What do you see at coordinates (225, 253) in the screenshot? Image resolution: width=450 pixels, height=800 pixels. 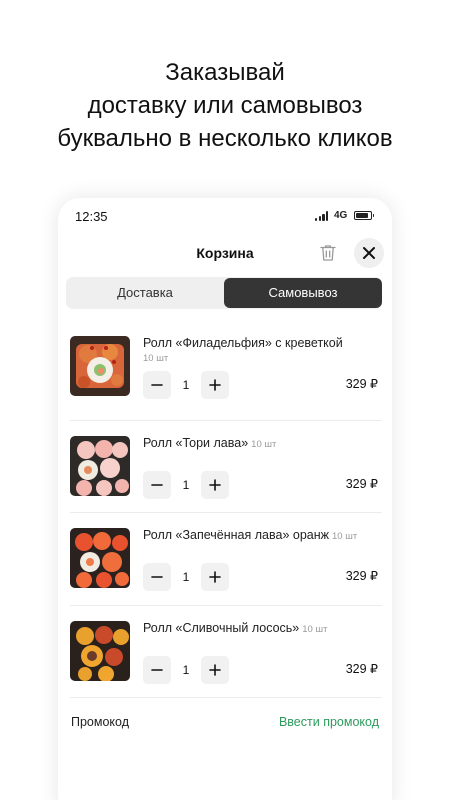 I see `page-title: Корзина` at bounding box center [225, 253].